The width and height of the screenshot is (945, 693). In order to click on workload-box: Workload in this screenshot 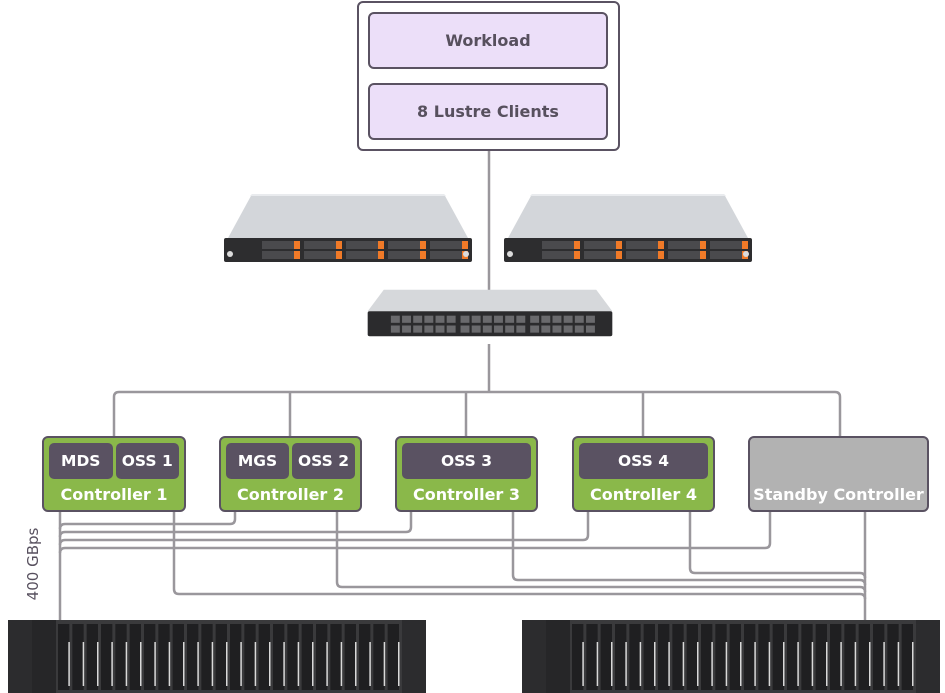, I will do `click(488, 40)`.